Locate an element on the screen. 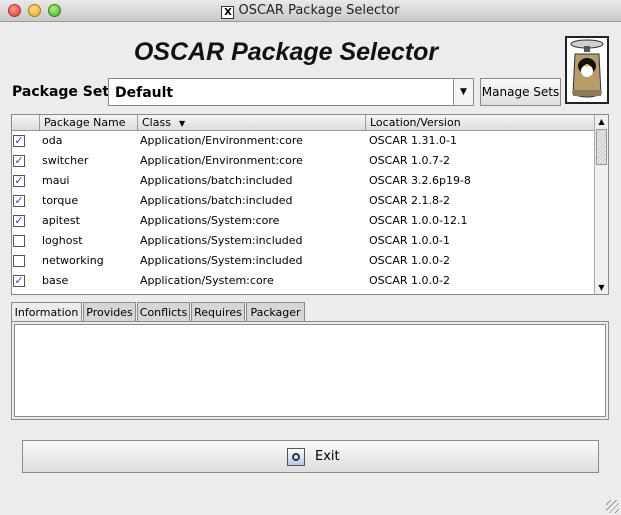  package-set-label: Package Set: is located at coordinates (63, 92).